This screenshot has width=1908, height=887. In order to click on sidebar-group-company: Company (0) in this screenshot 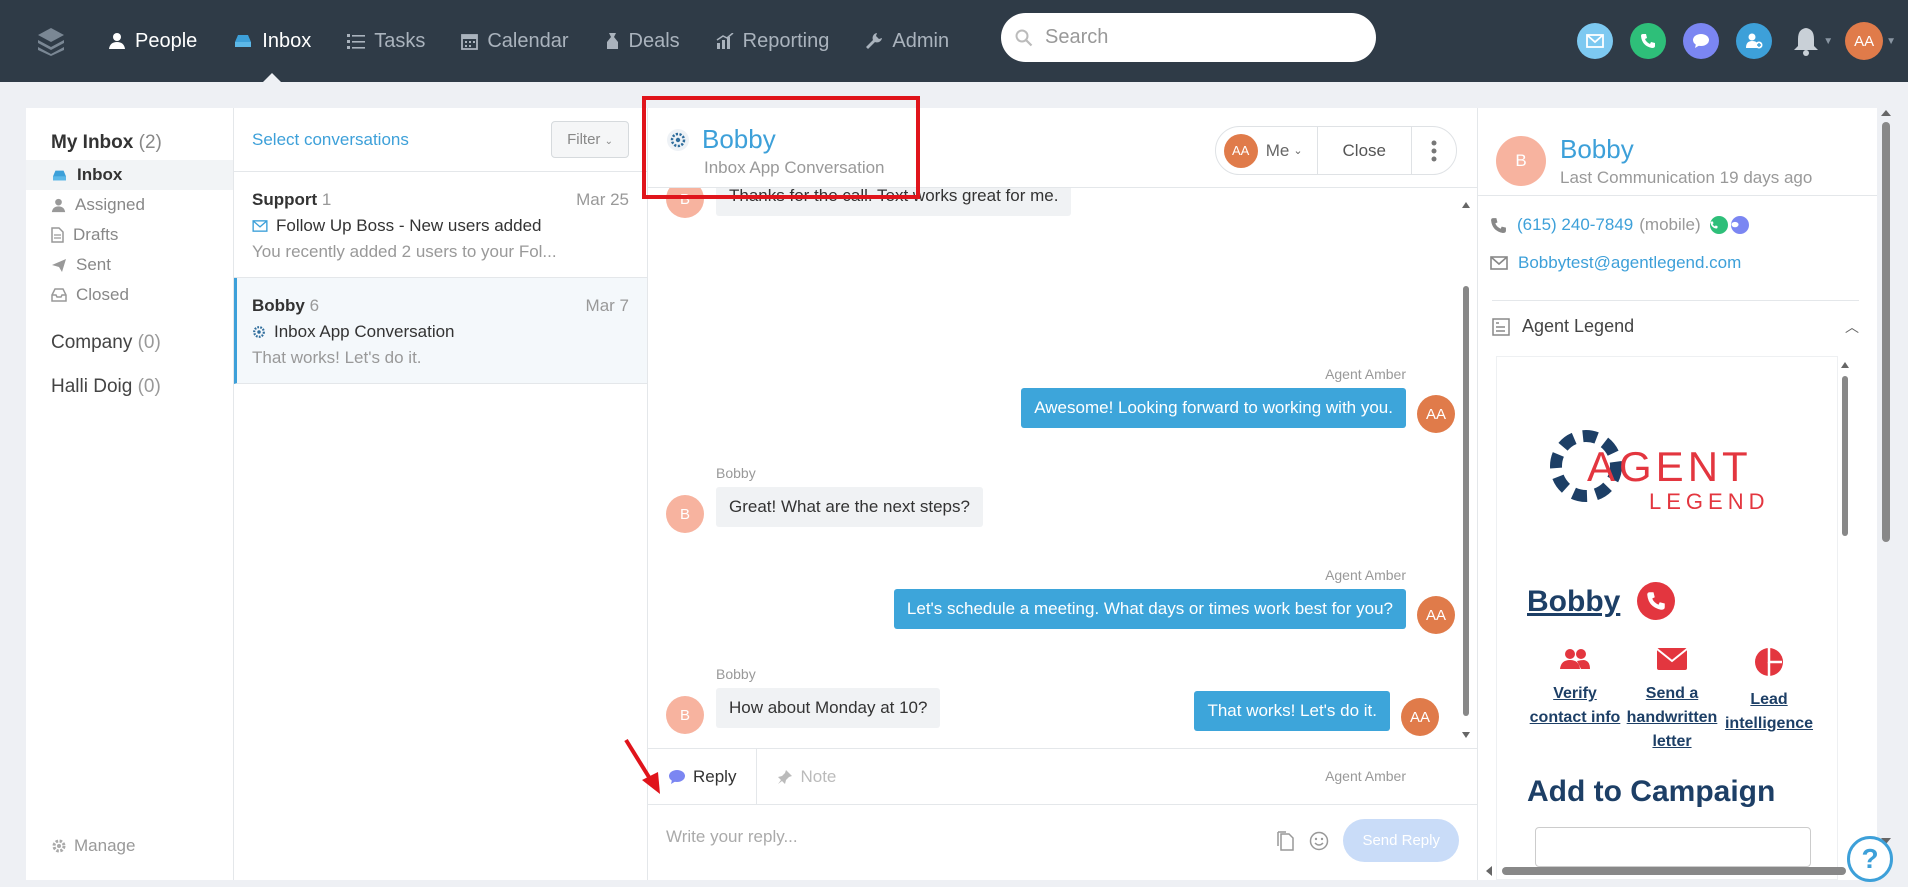, I will do `click(129, 346)`.